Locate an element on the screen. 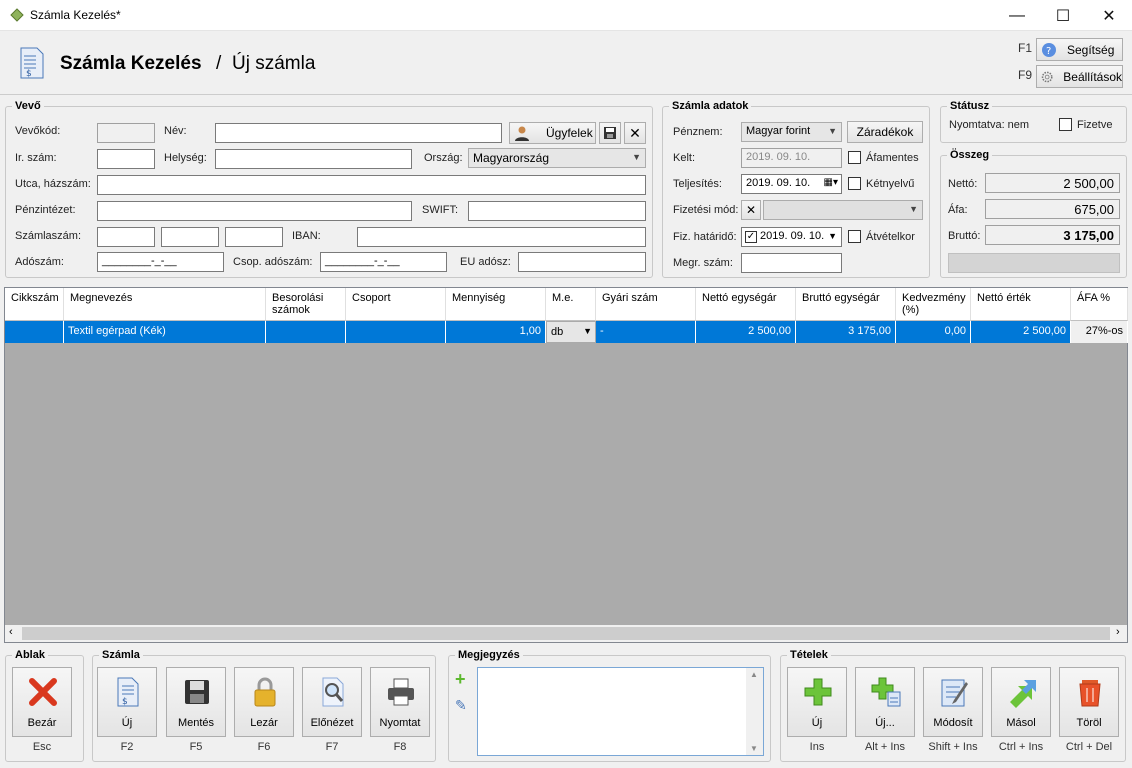 This screenshot has height=768, width=1132. col-header-discount: Kedvezmény (%) is located at coordinates (933, 304).